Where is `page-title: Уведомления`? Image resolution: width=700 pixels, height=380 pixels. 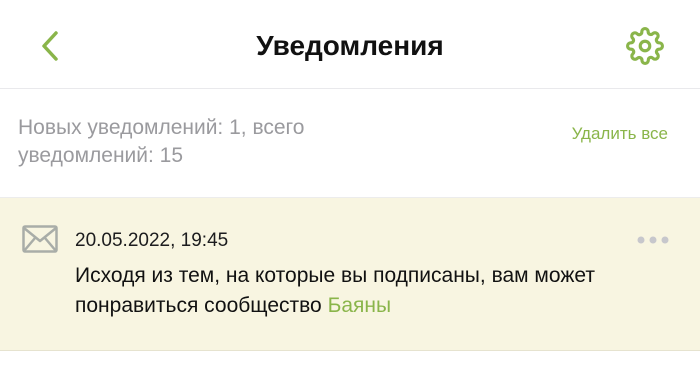 page-title: Уведомления is located at coordinates (350, 45).